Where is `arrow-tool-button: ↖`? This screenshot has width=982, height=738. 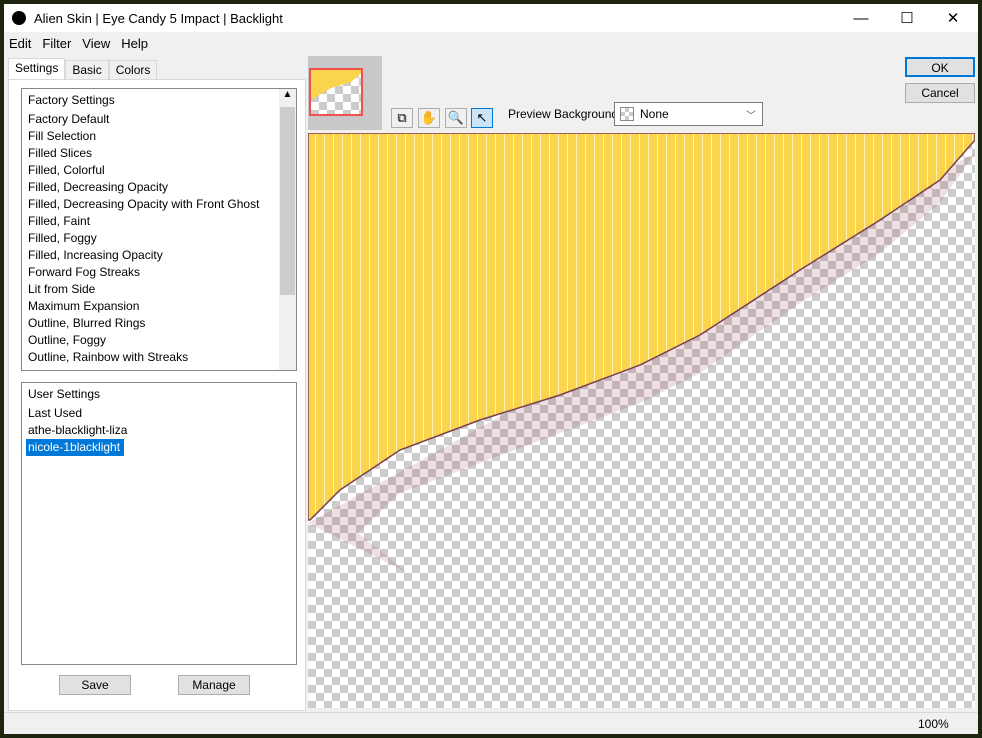 arrow-tool-button: ↖ is located at coordinates (482, 118).